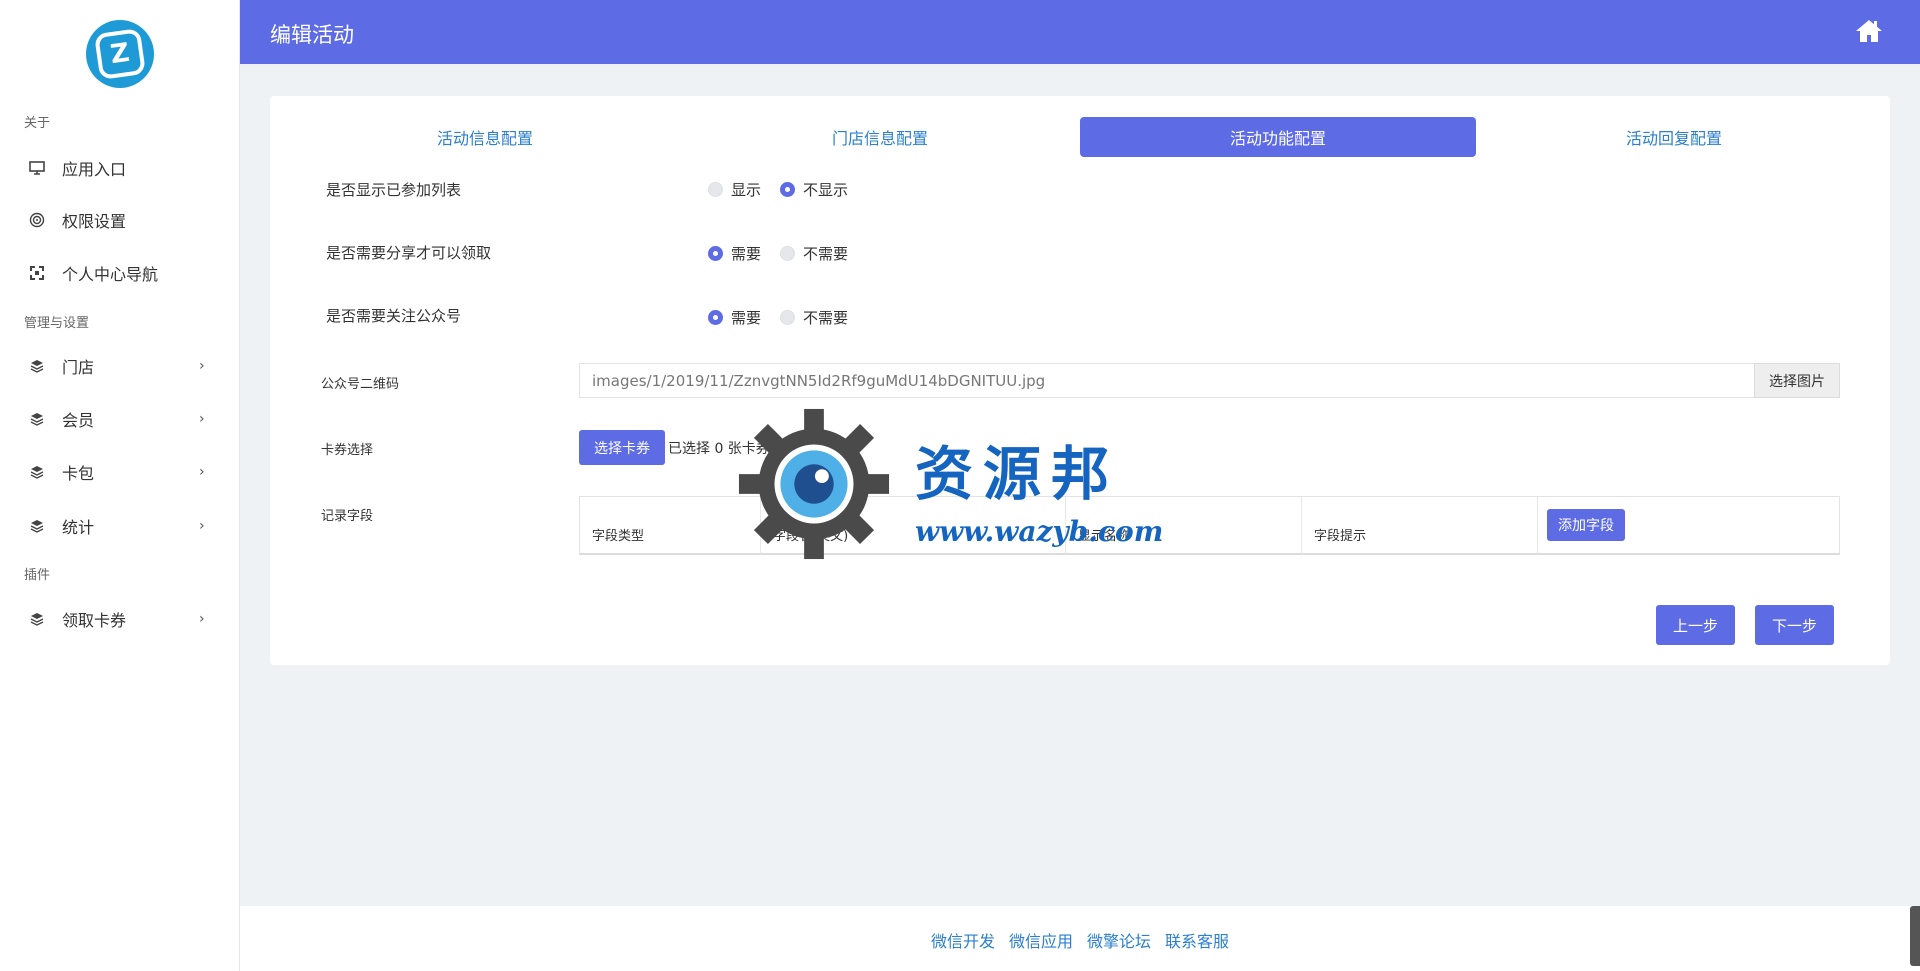 This screenshot has width=1920, height=971. Describe the element at coordinates (1695, 625) in the screenshot. I see `prev-step-button: 上一步` at that location.